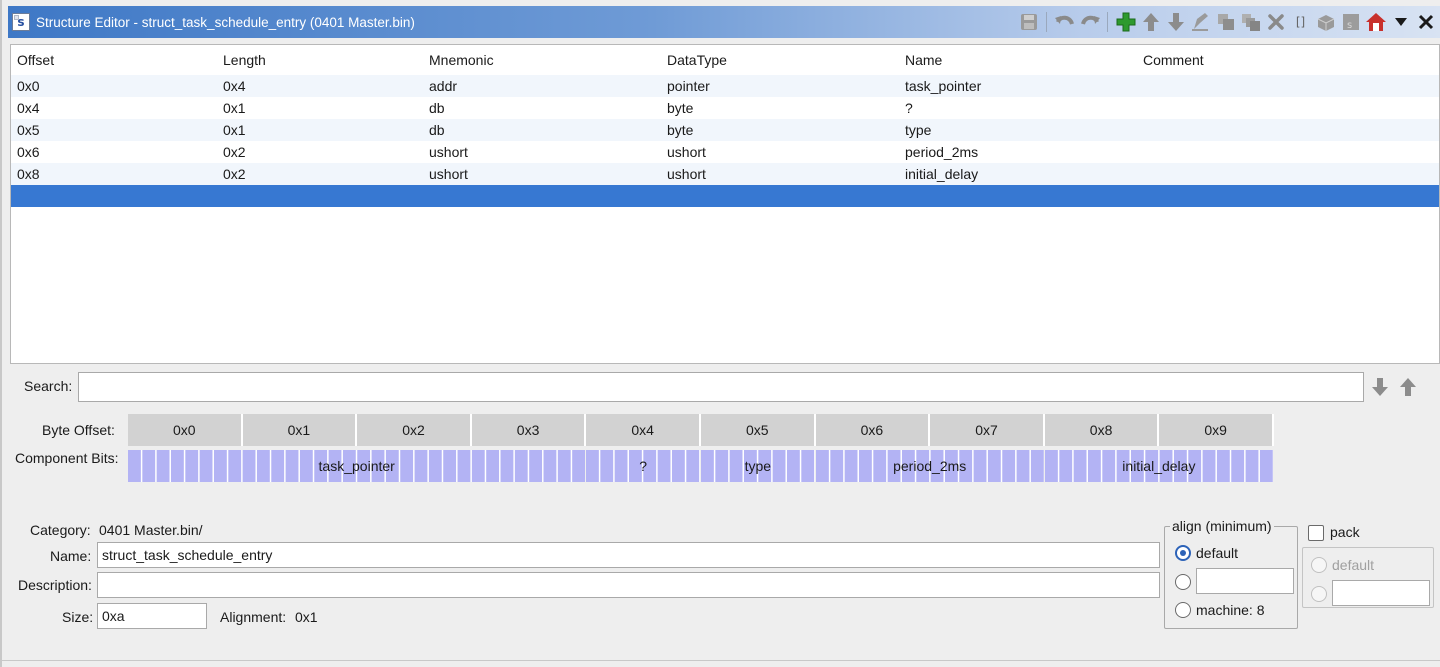 The image size is (1440, 667). What do you see at coordinates (28, 130) in the screenshot?
I see `cell-offset: 0x5` at bounding box center [28, 130].